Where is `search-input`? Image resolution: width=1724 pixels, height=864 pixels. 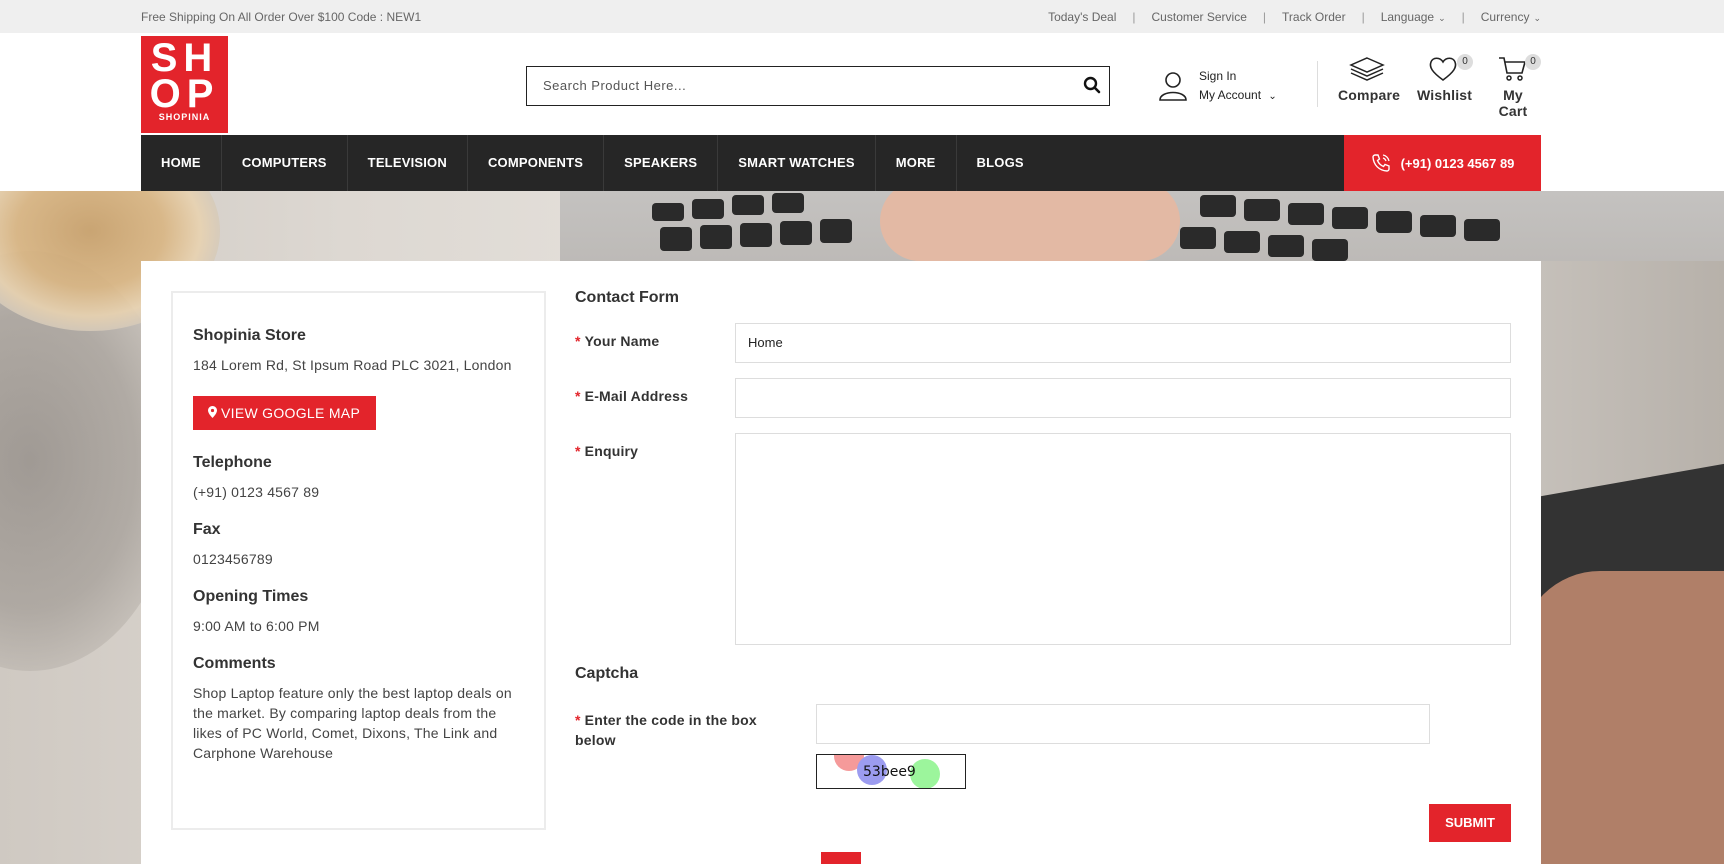
search-input is located at coordinates (803, 85).